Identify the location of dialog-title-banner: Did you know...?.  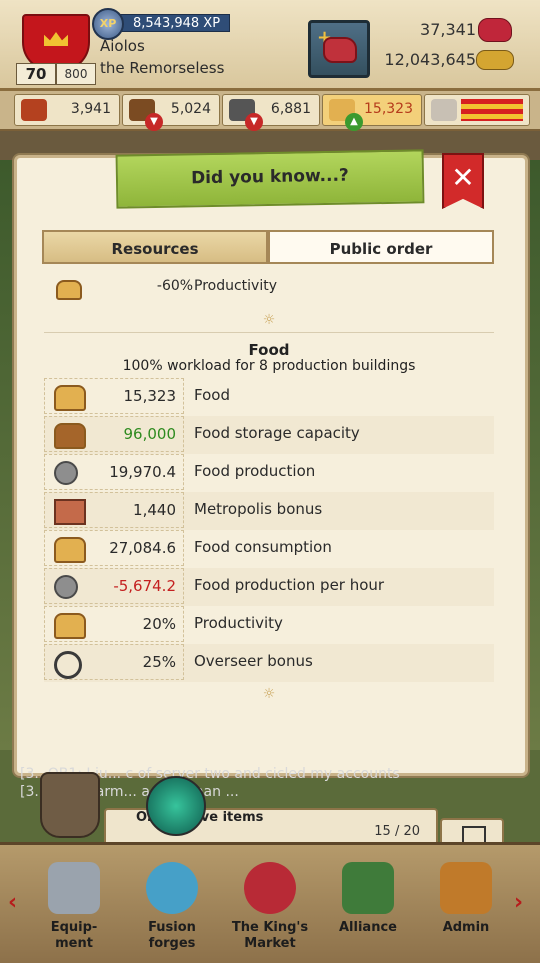
(270, 179).